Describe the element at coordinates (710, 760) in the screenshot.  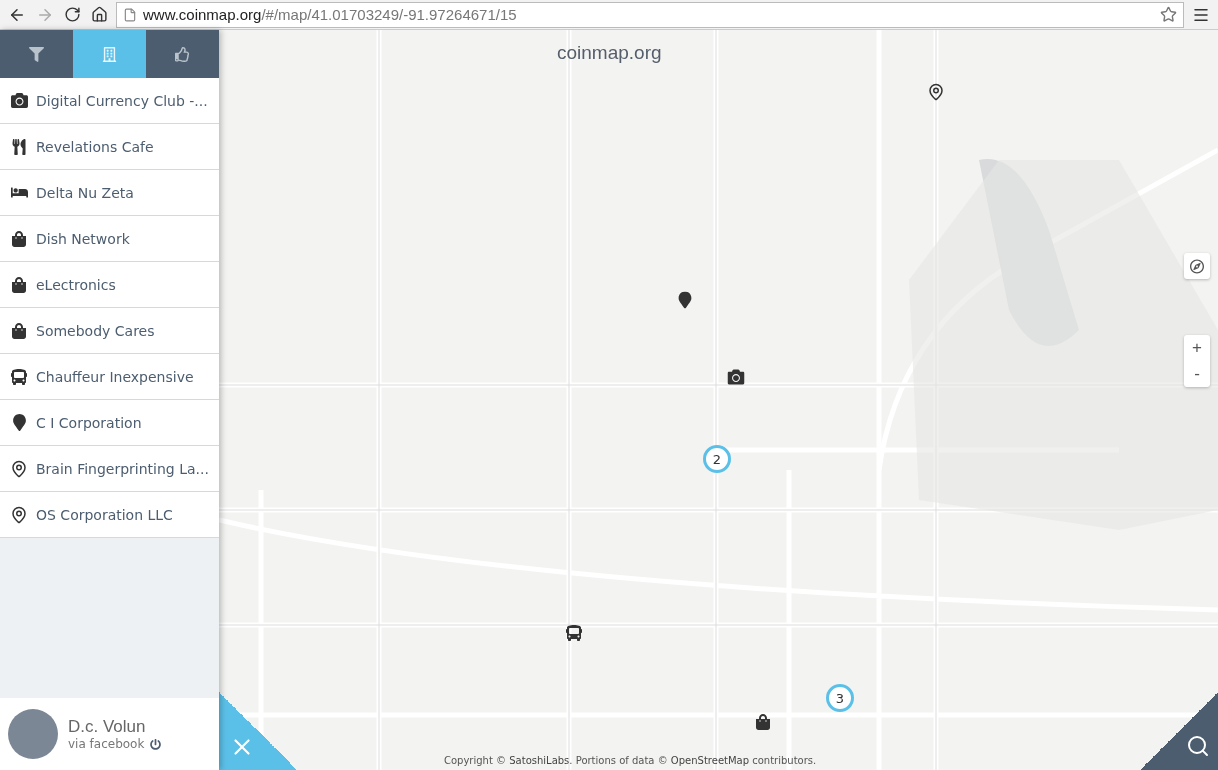
I see `source-link: OpenStreetMap` at that location.